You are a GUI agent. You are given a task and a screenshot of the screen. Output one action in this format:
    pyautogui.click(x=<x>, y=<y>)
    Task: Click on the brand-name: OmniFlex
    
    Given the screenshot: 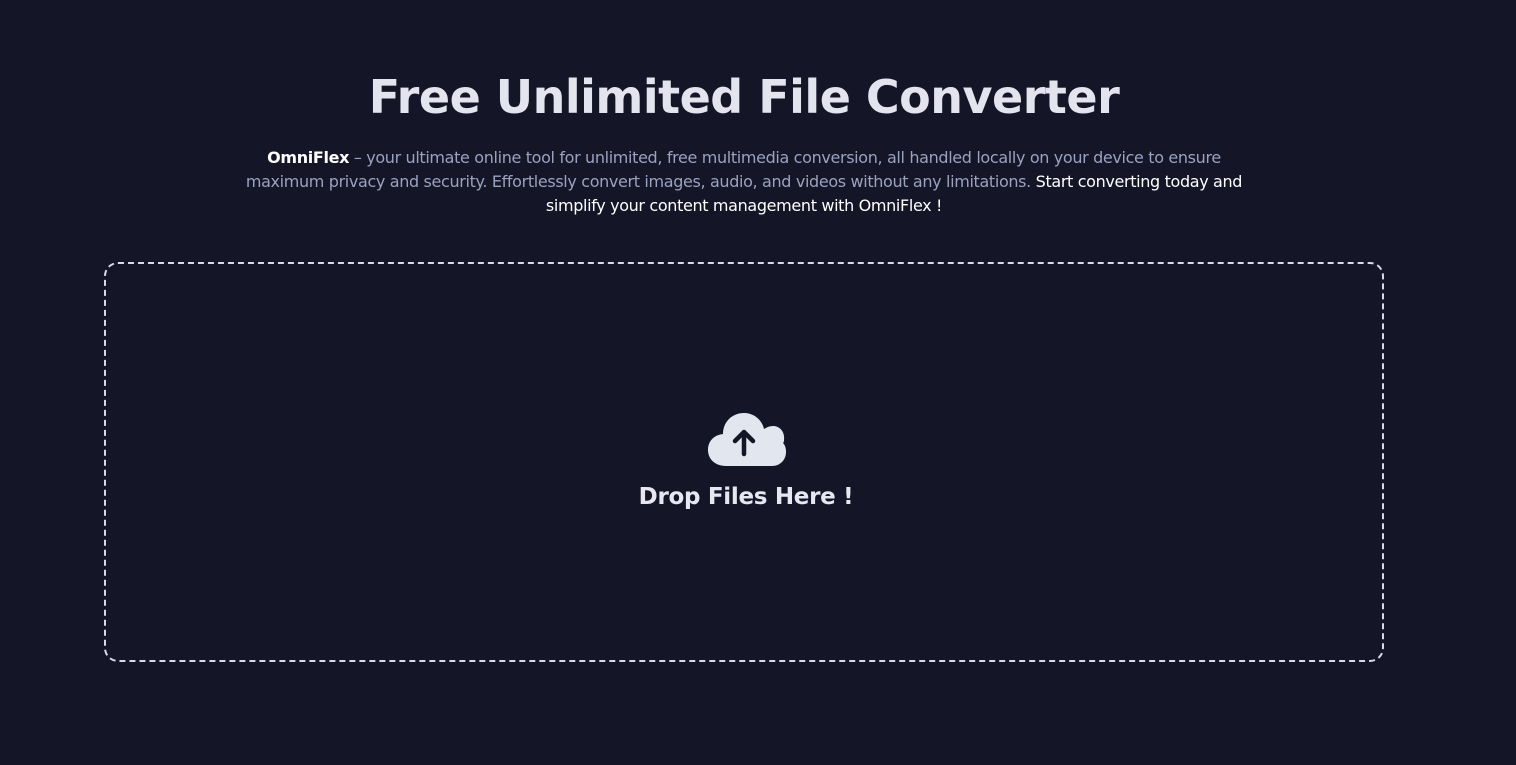 What is the action you would take?
    pyautogui.click(x=308, y=157)
    